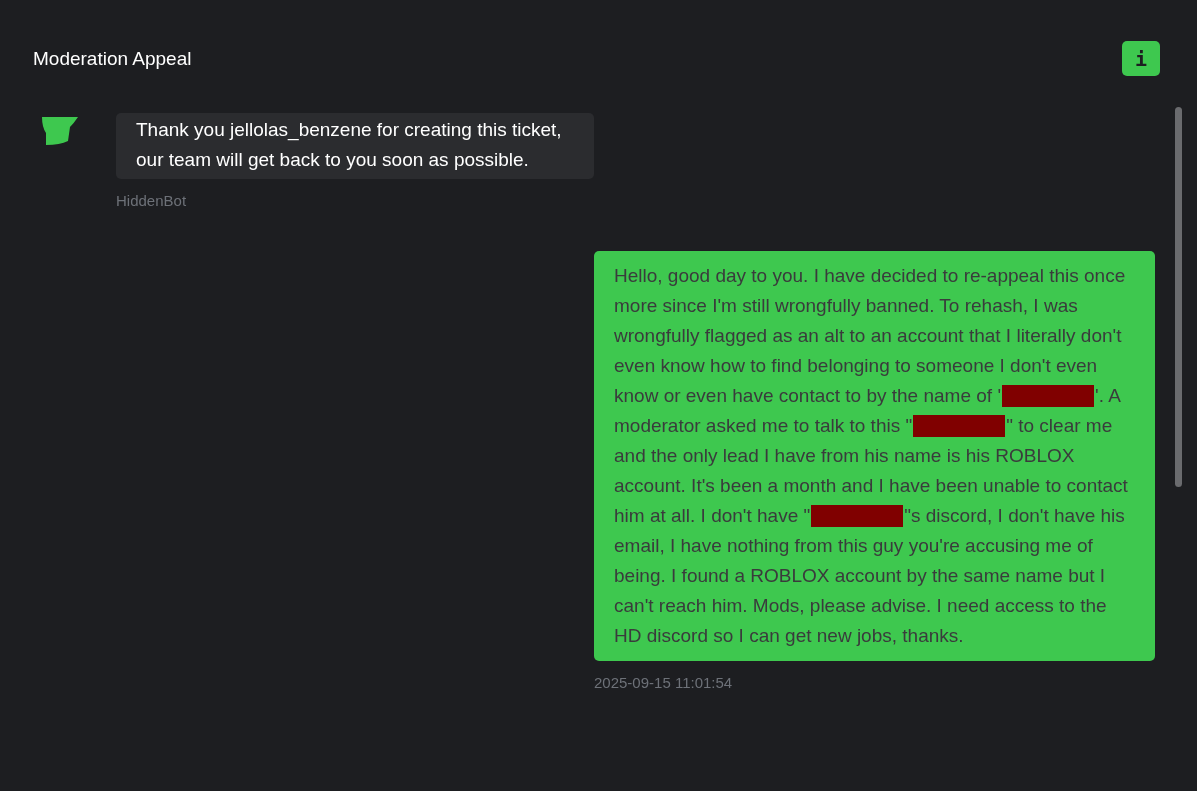 This screenshot has width=1197, height=791. Describe the element at coordinates (1178, 297) in the screenshot. I see `scrollbar` at that location.